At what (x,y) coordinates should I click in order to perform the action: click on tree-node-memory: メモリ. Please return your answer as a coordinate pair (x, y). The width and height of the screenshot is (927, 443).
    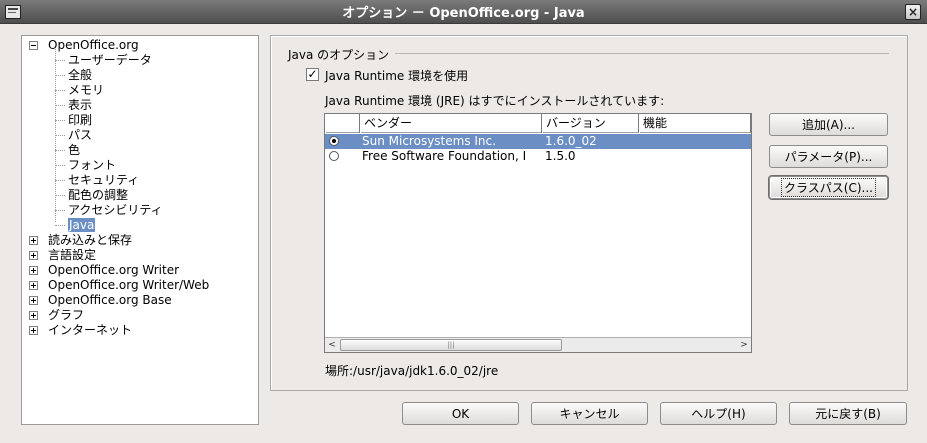
    Looking at the image, I should click on (86, 90).